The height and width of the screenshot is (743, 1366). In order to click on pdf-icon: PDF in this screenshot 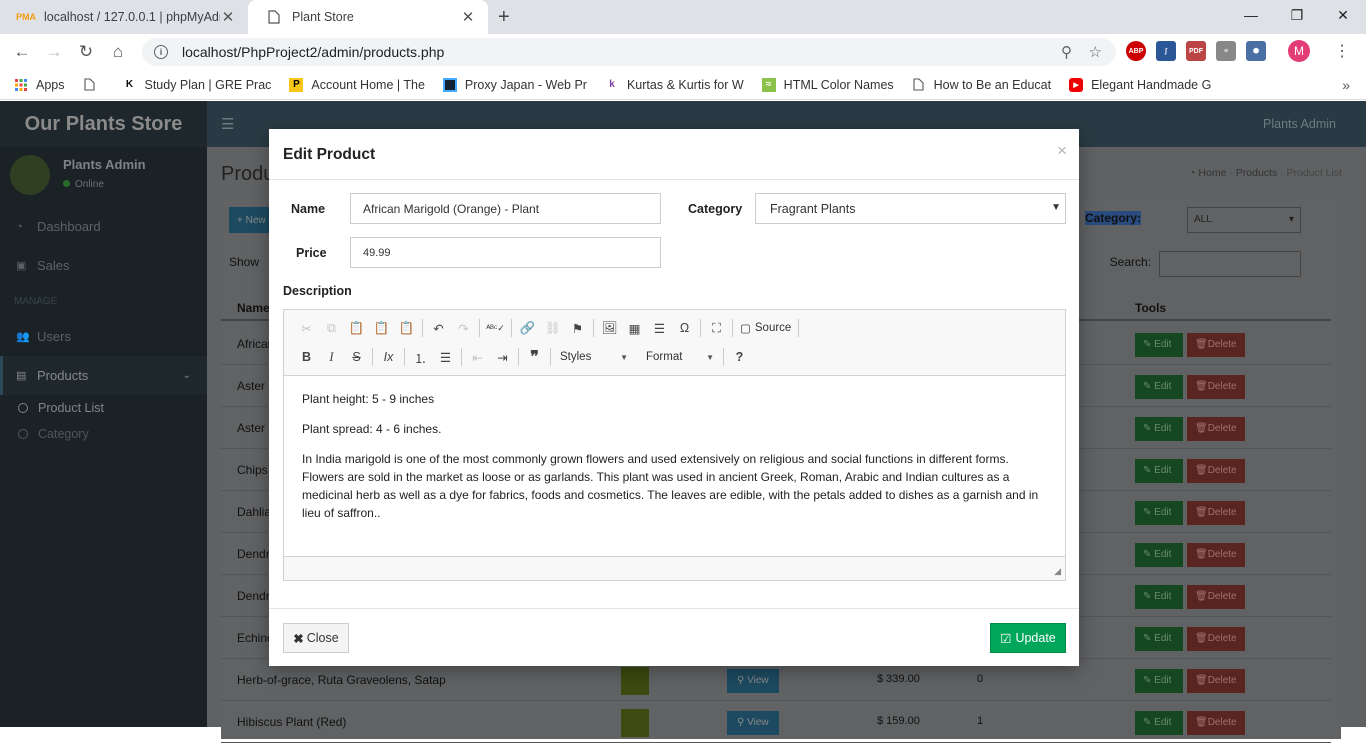, I will do `click(1196, 51)`.